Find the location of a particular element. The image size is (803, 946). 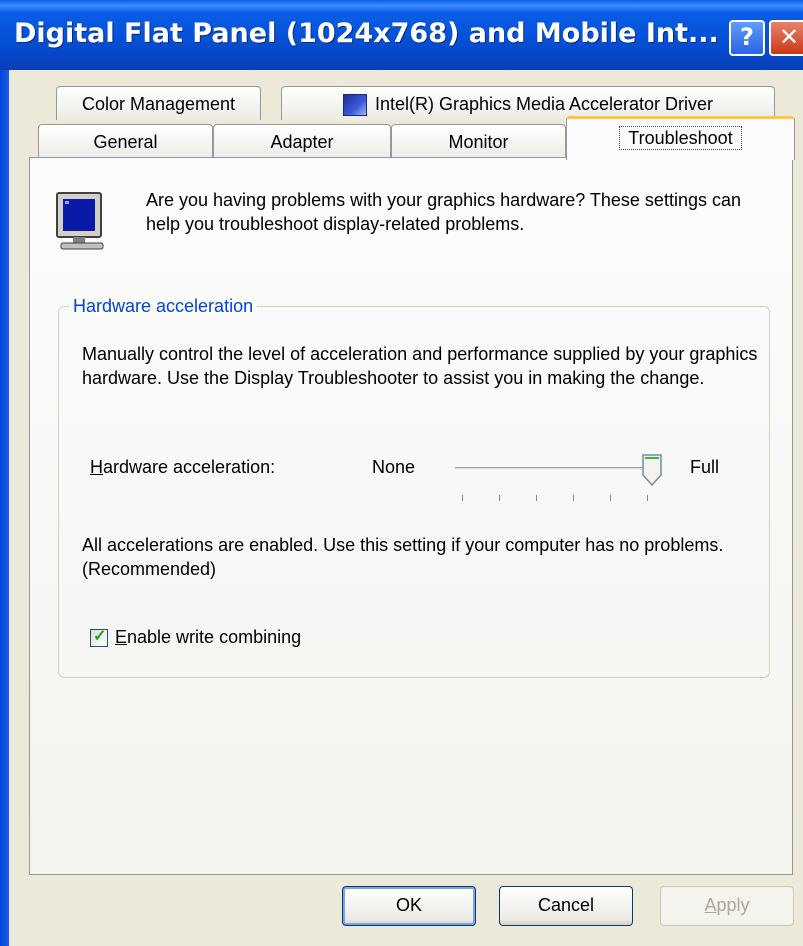

tab-color-management: Color Management is located at coordinates (158, 103).